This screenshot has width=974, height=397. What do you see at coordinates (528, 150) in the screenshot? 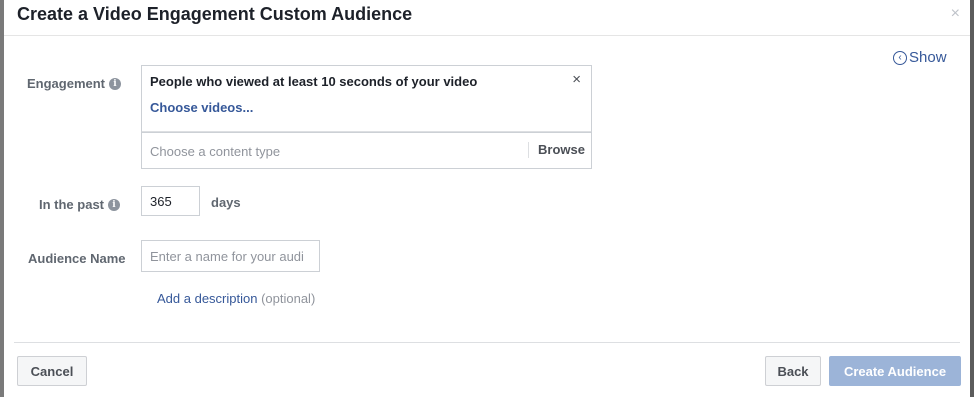
I see `divider` at bounding box center [528, 150].